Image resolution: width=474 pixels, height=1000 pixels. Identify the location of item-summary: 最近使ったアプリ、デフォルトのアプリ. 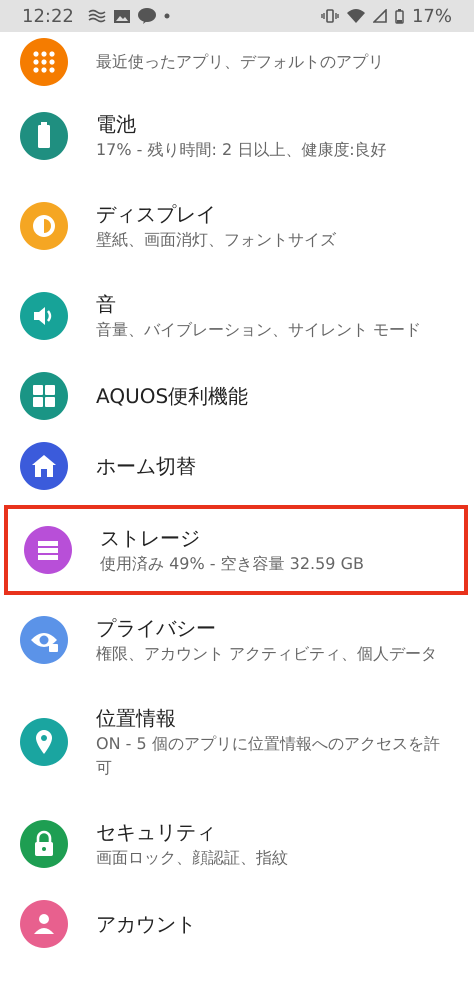
(240, 61).